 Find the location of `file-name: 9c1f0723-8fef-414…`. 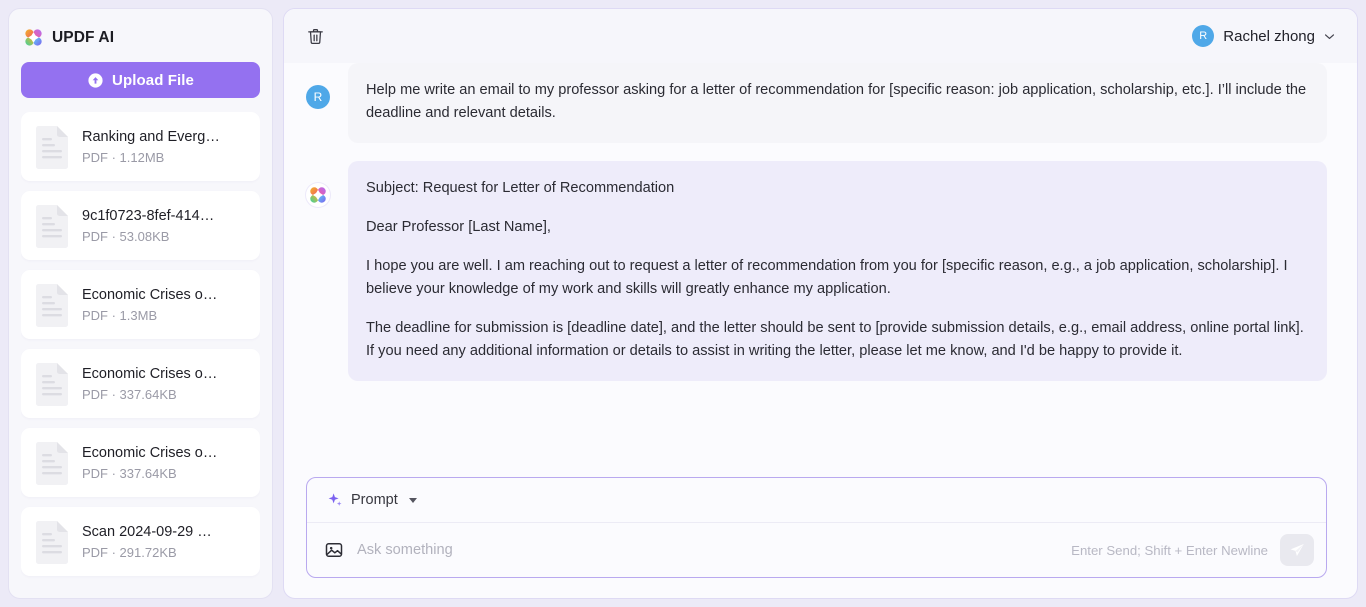

file-name: 9c1f0723-8fef-414… is located at coordinates (148, 215).